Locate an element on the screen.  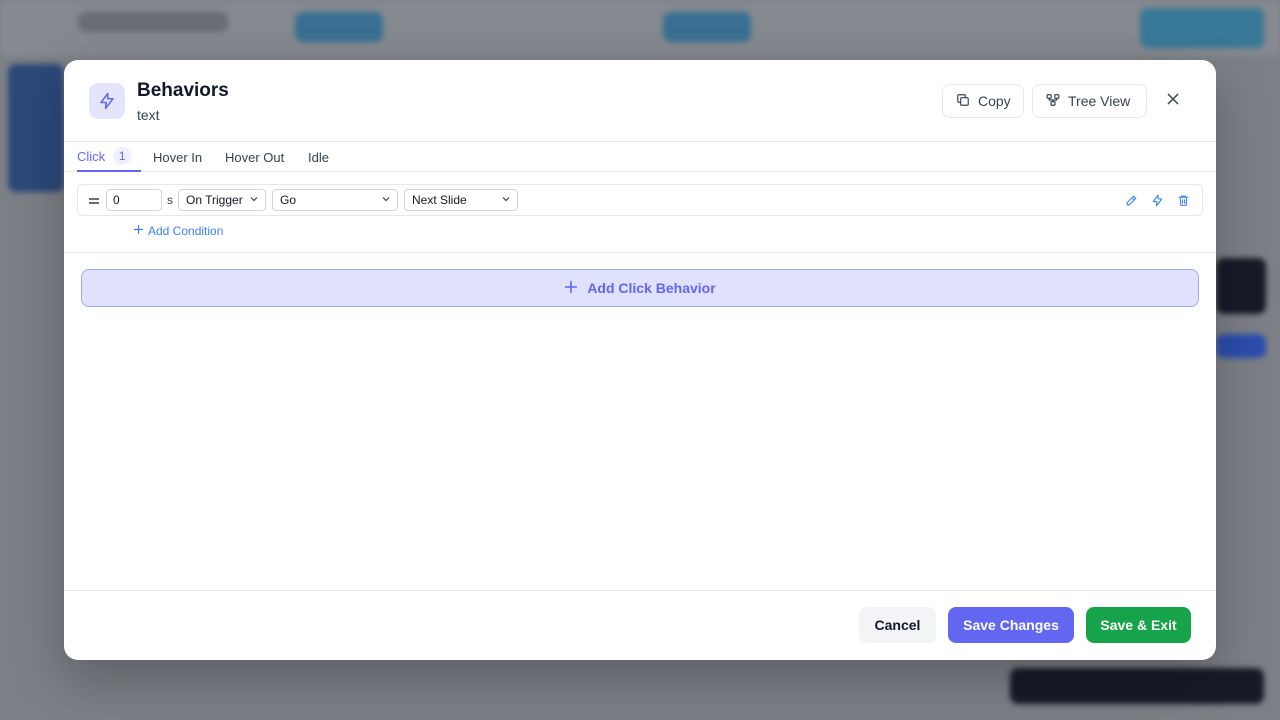
tab-click: Click 1 is located at coordinates (109, 157).